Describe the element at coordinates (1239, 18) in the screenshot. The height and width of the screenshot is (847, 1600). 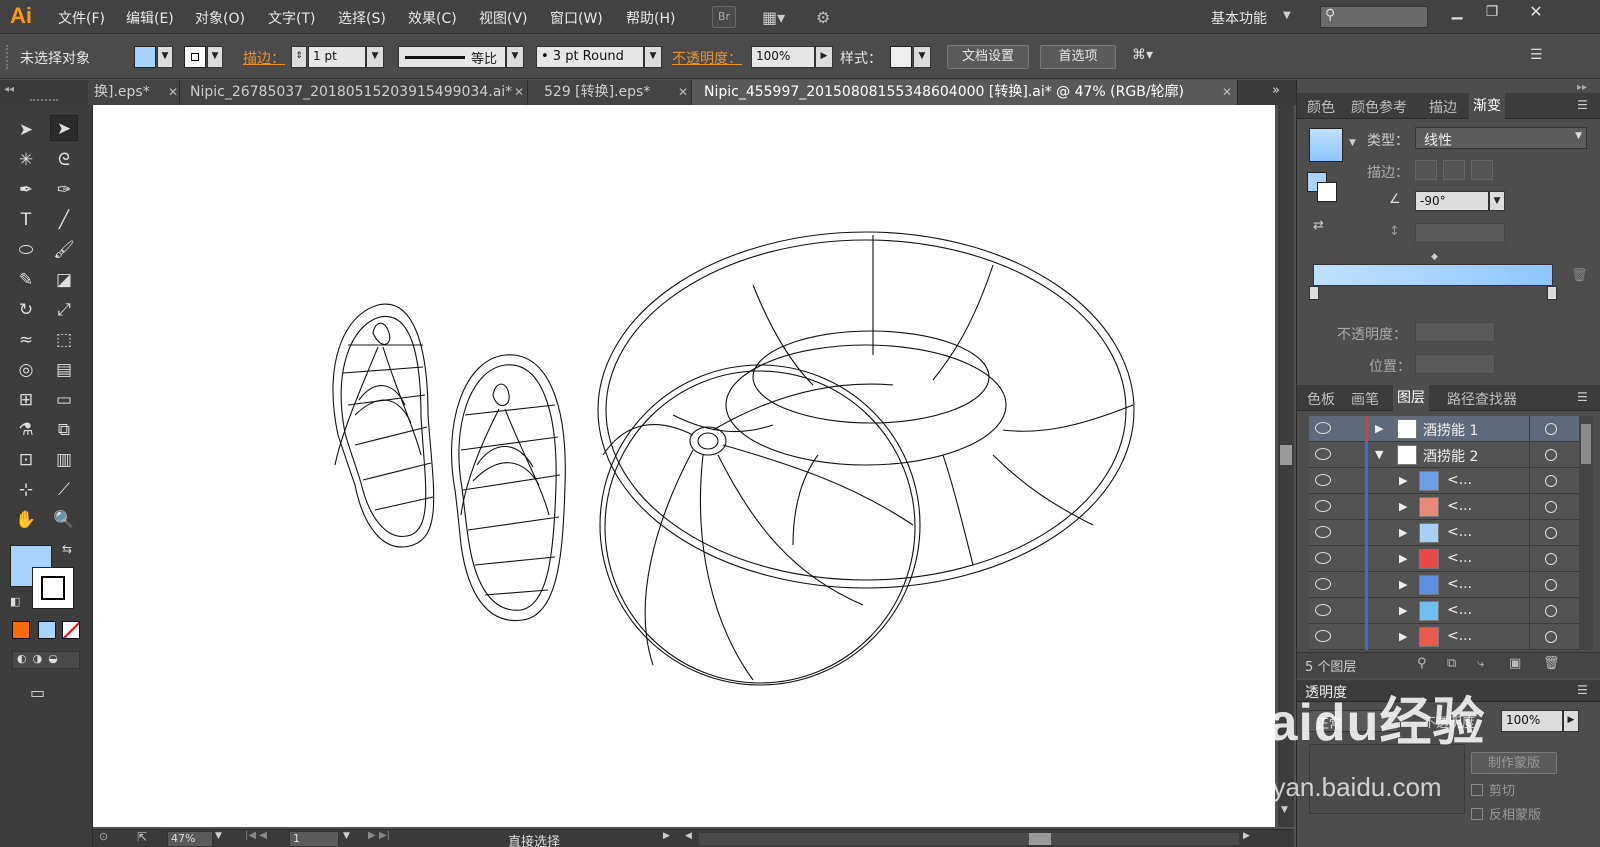
I see `workspace-switcher: 基本功能` at that location.